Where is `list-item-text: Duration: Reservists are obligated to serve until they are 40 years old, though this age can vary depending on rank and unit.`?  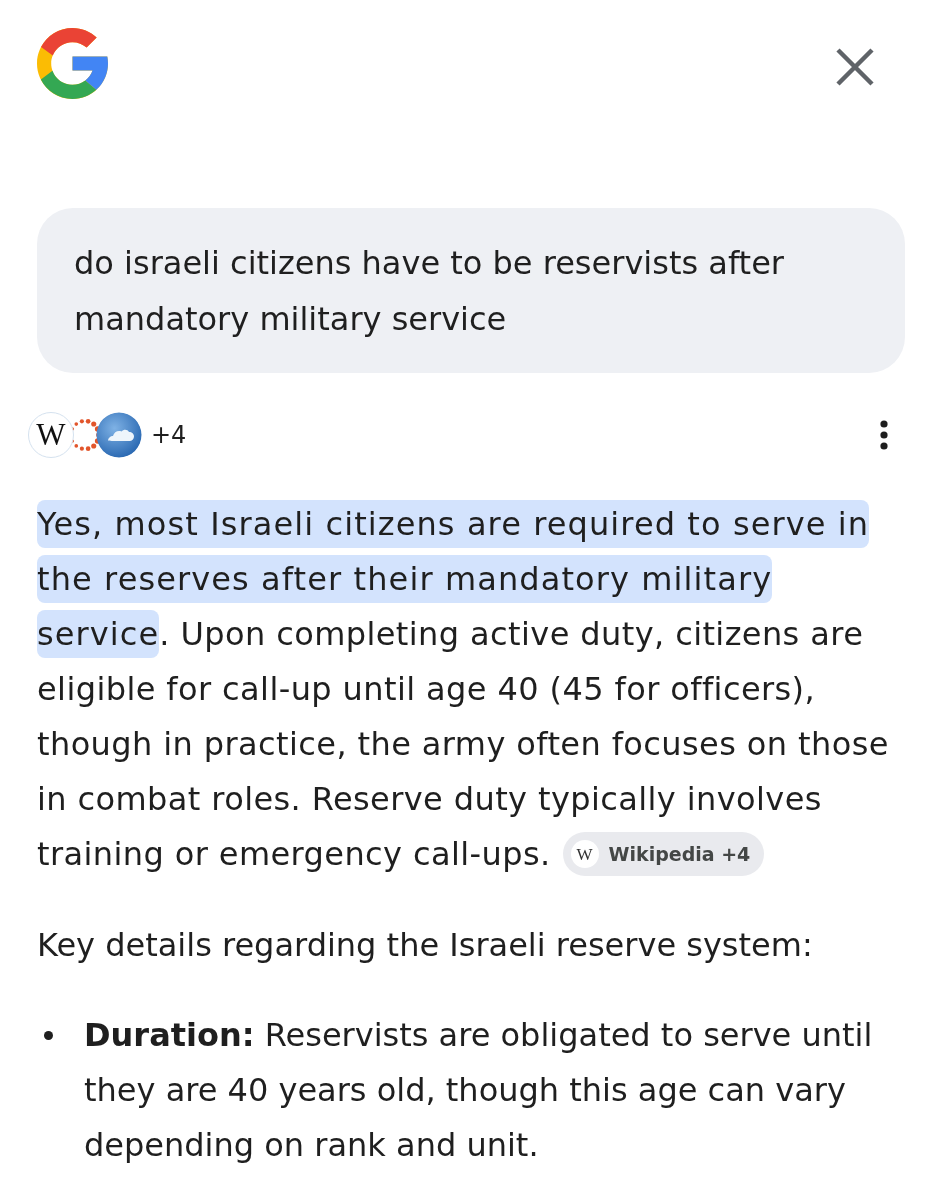 list-item-text: Duration: Reservists are obligated to serve until they are 40 years old, though this age can vary depending on rank and unit. is located at coordinates (479, 1090).